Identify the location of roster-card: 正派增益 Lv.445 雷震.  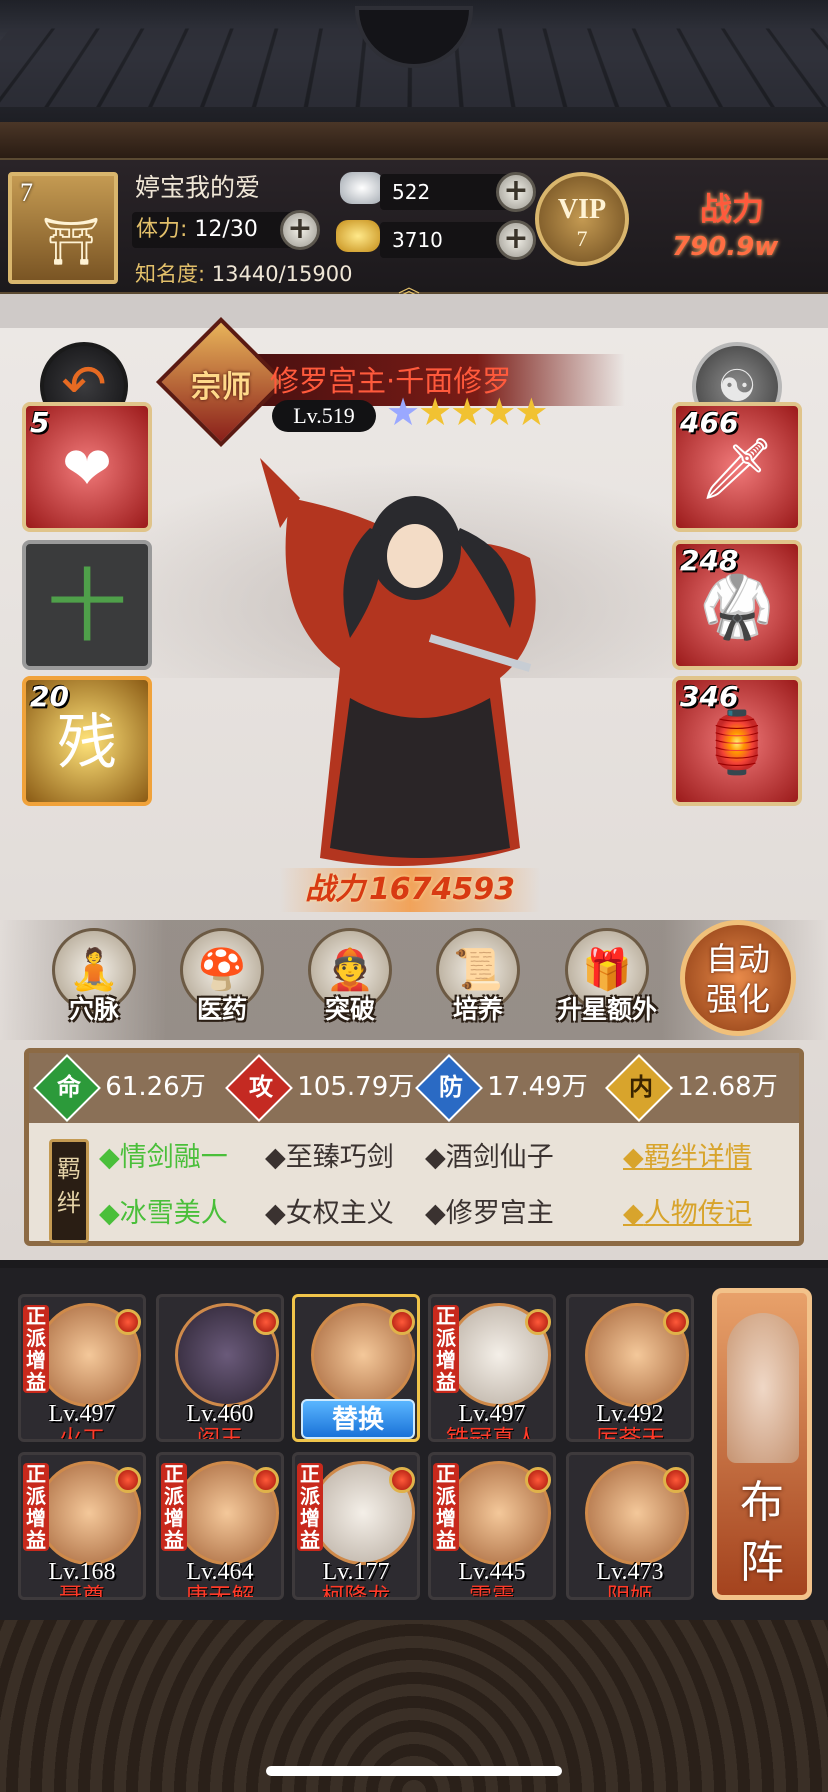
(492, 1526).